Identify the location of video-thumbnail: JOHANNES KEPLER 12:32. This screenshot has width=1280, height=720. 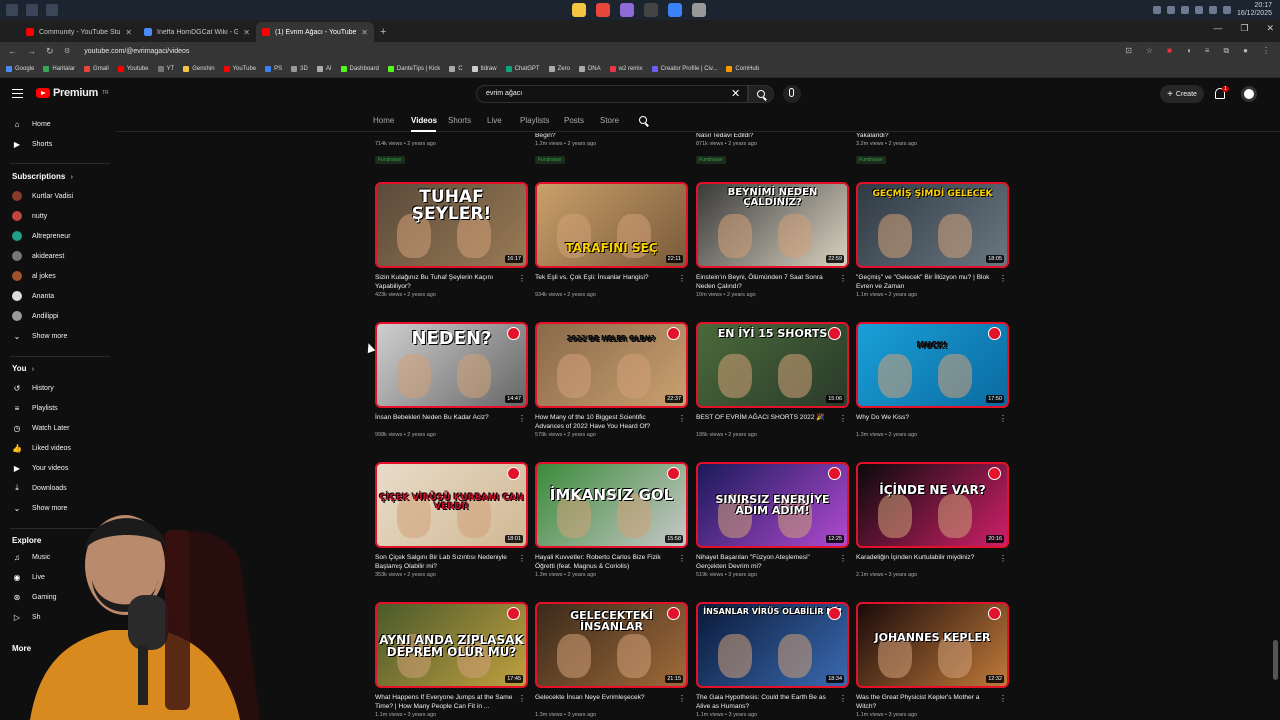
(932, 645).